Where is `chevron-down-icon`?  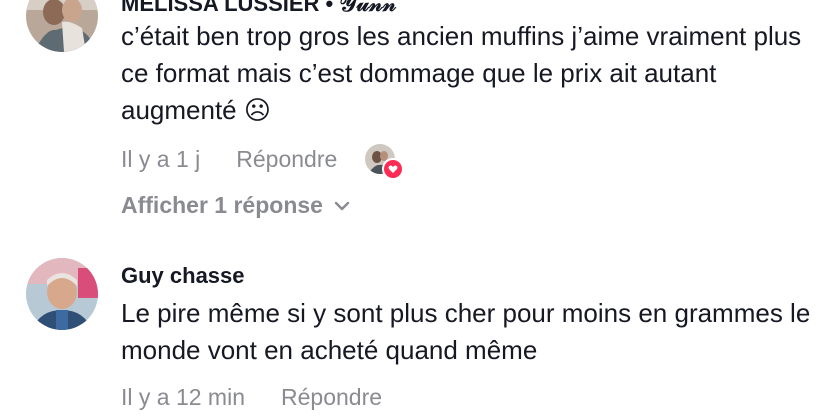
chevron-down-icon is located at coordinates (342, 206).